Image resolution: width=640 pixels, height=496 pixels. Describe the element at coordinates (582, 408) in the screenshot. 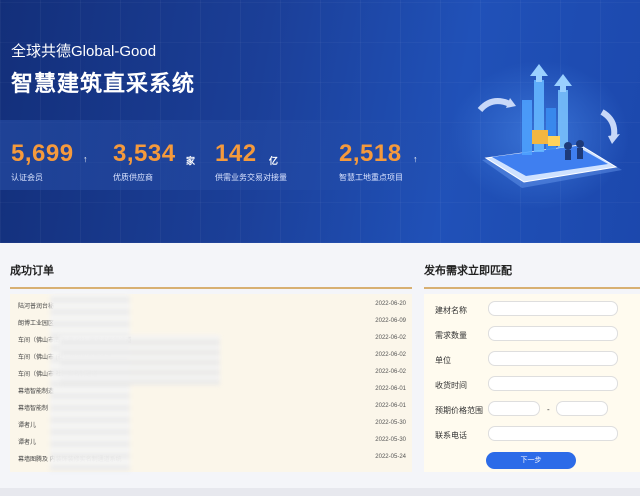

I see `price-max-input` at that location.